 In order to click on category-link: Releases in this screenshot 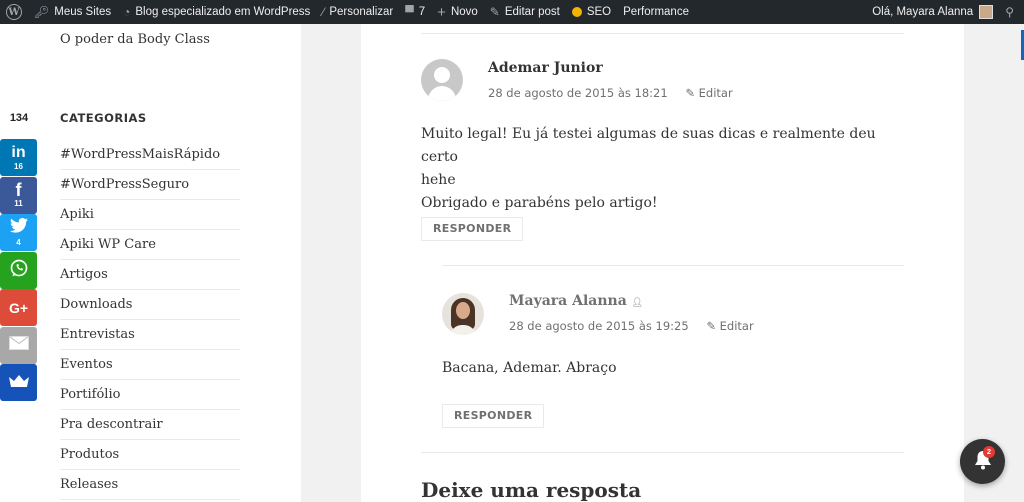, I will do `click(150, 485)`.